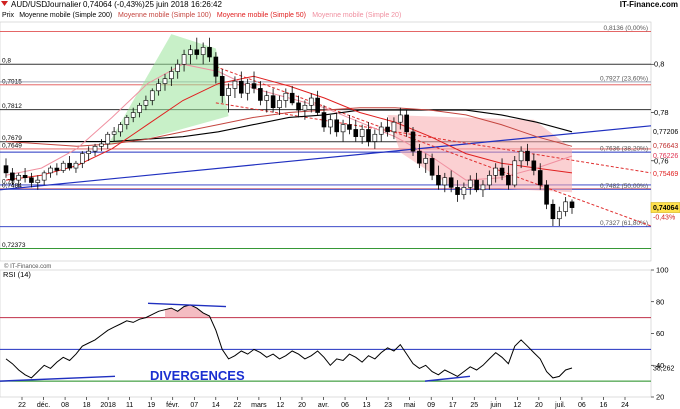 Image resolution: width=680 pixels, height=409 pixels. I want to click on date-tick-label: 24, so click(625, 405).